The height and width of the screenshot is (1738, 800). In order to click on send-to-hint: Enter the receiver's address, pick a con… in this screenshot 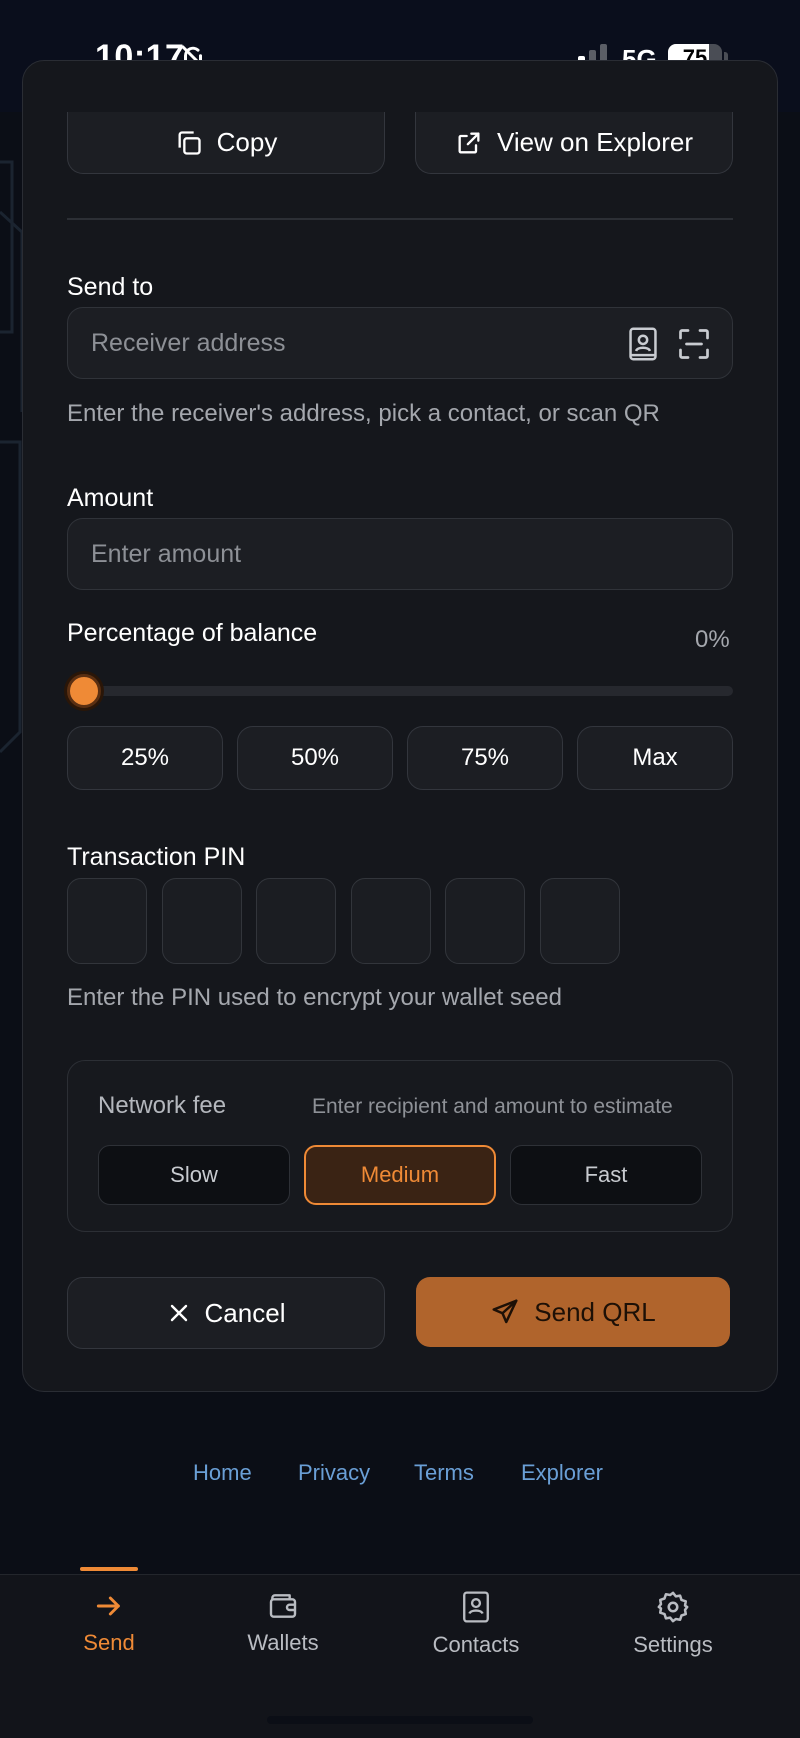, I will do `click(363, 413)`.